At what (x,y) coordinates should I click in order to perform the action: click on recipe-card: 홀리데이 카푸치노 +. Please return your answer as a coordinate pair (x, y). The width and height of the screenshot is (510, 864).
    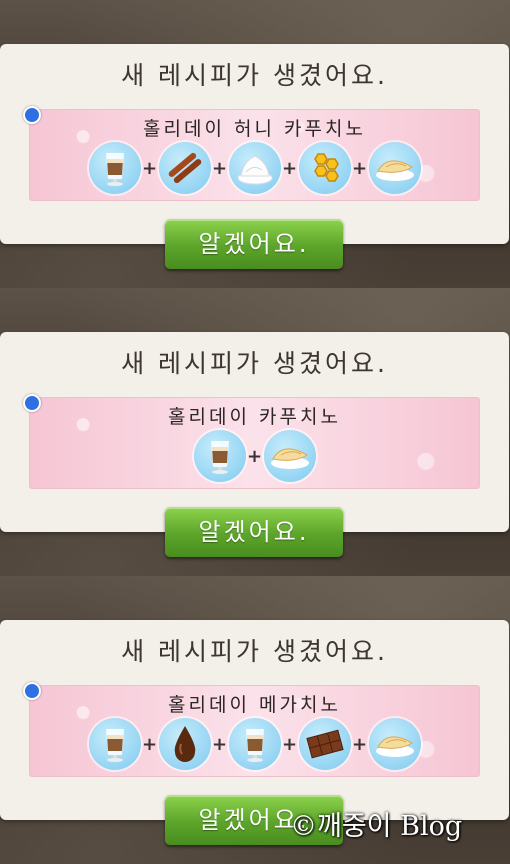
    Looking at the image, I should click on (254, 443).